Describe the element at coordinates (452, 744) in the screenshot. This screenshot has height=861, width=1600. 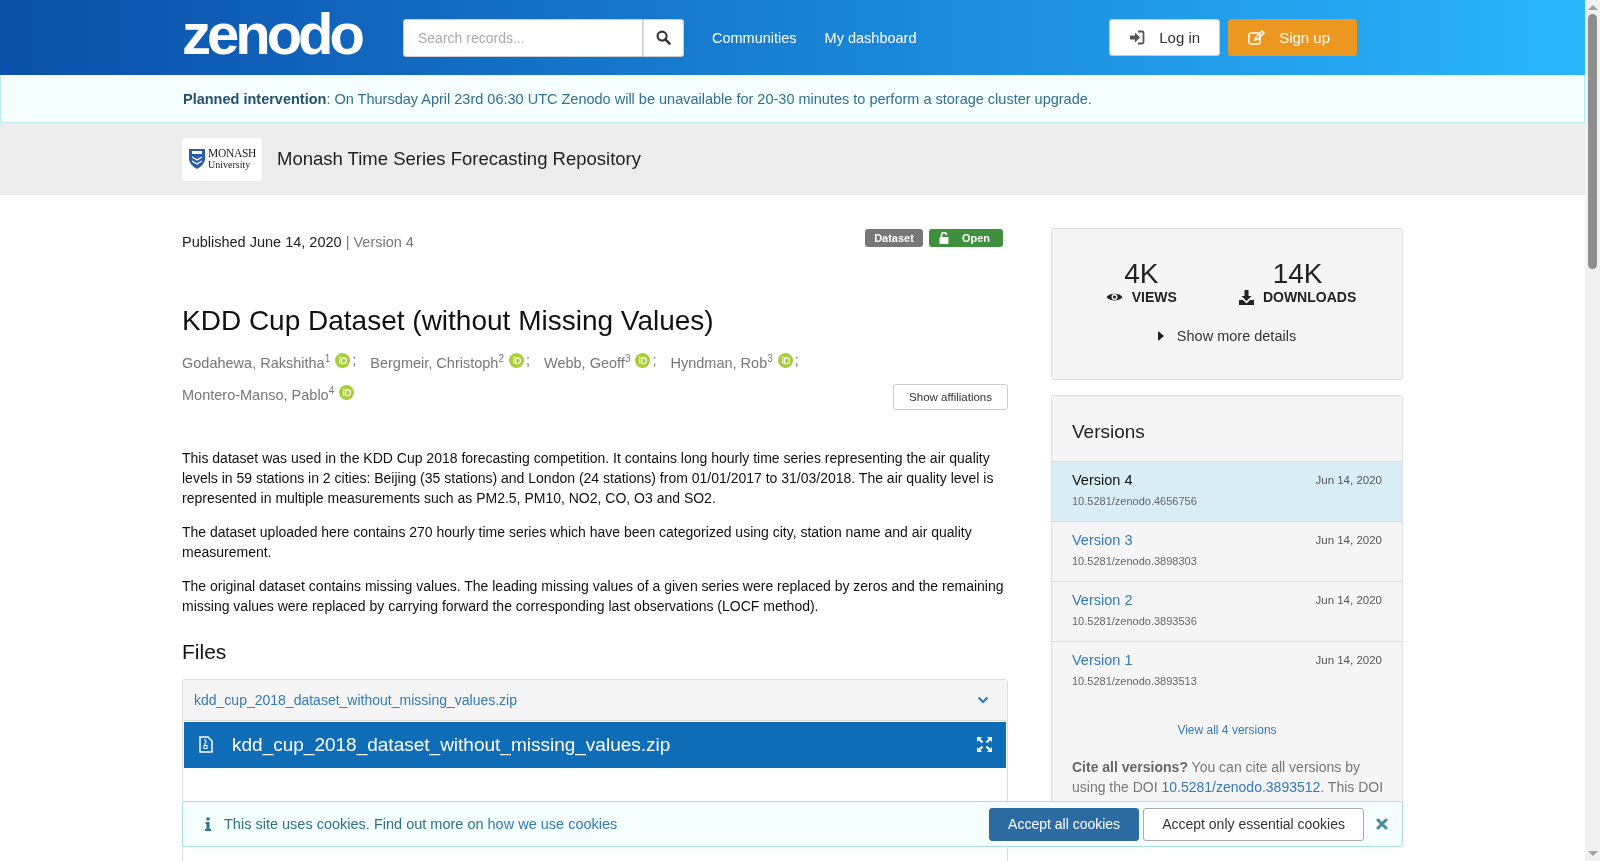
I see `preview-title: kdd_cup_2018_dataset_without_missing_values.zip` at that location.